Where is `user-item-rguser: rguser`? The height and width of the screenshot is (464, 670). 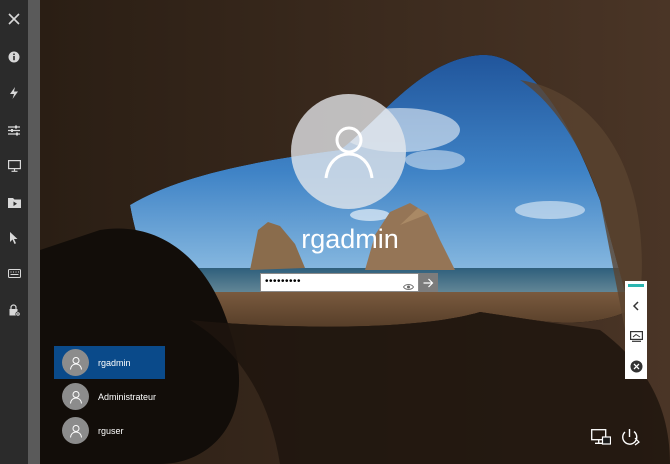
user-item-rguser: rguser is located at coordinates (109, 430).